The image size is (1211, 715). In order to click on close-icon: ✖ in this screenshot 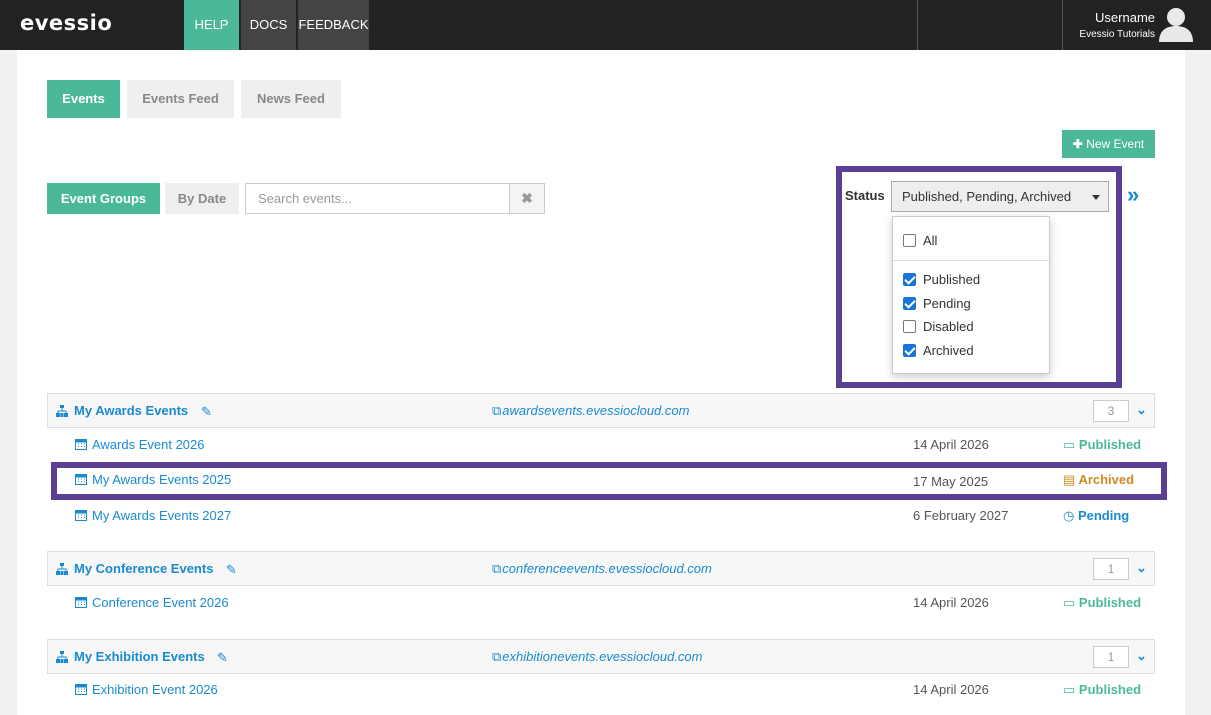, I will do `click(527, 198)`.